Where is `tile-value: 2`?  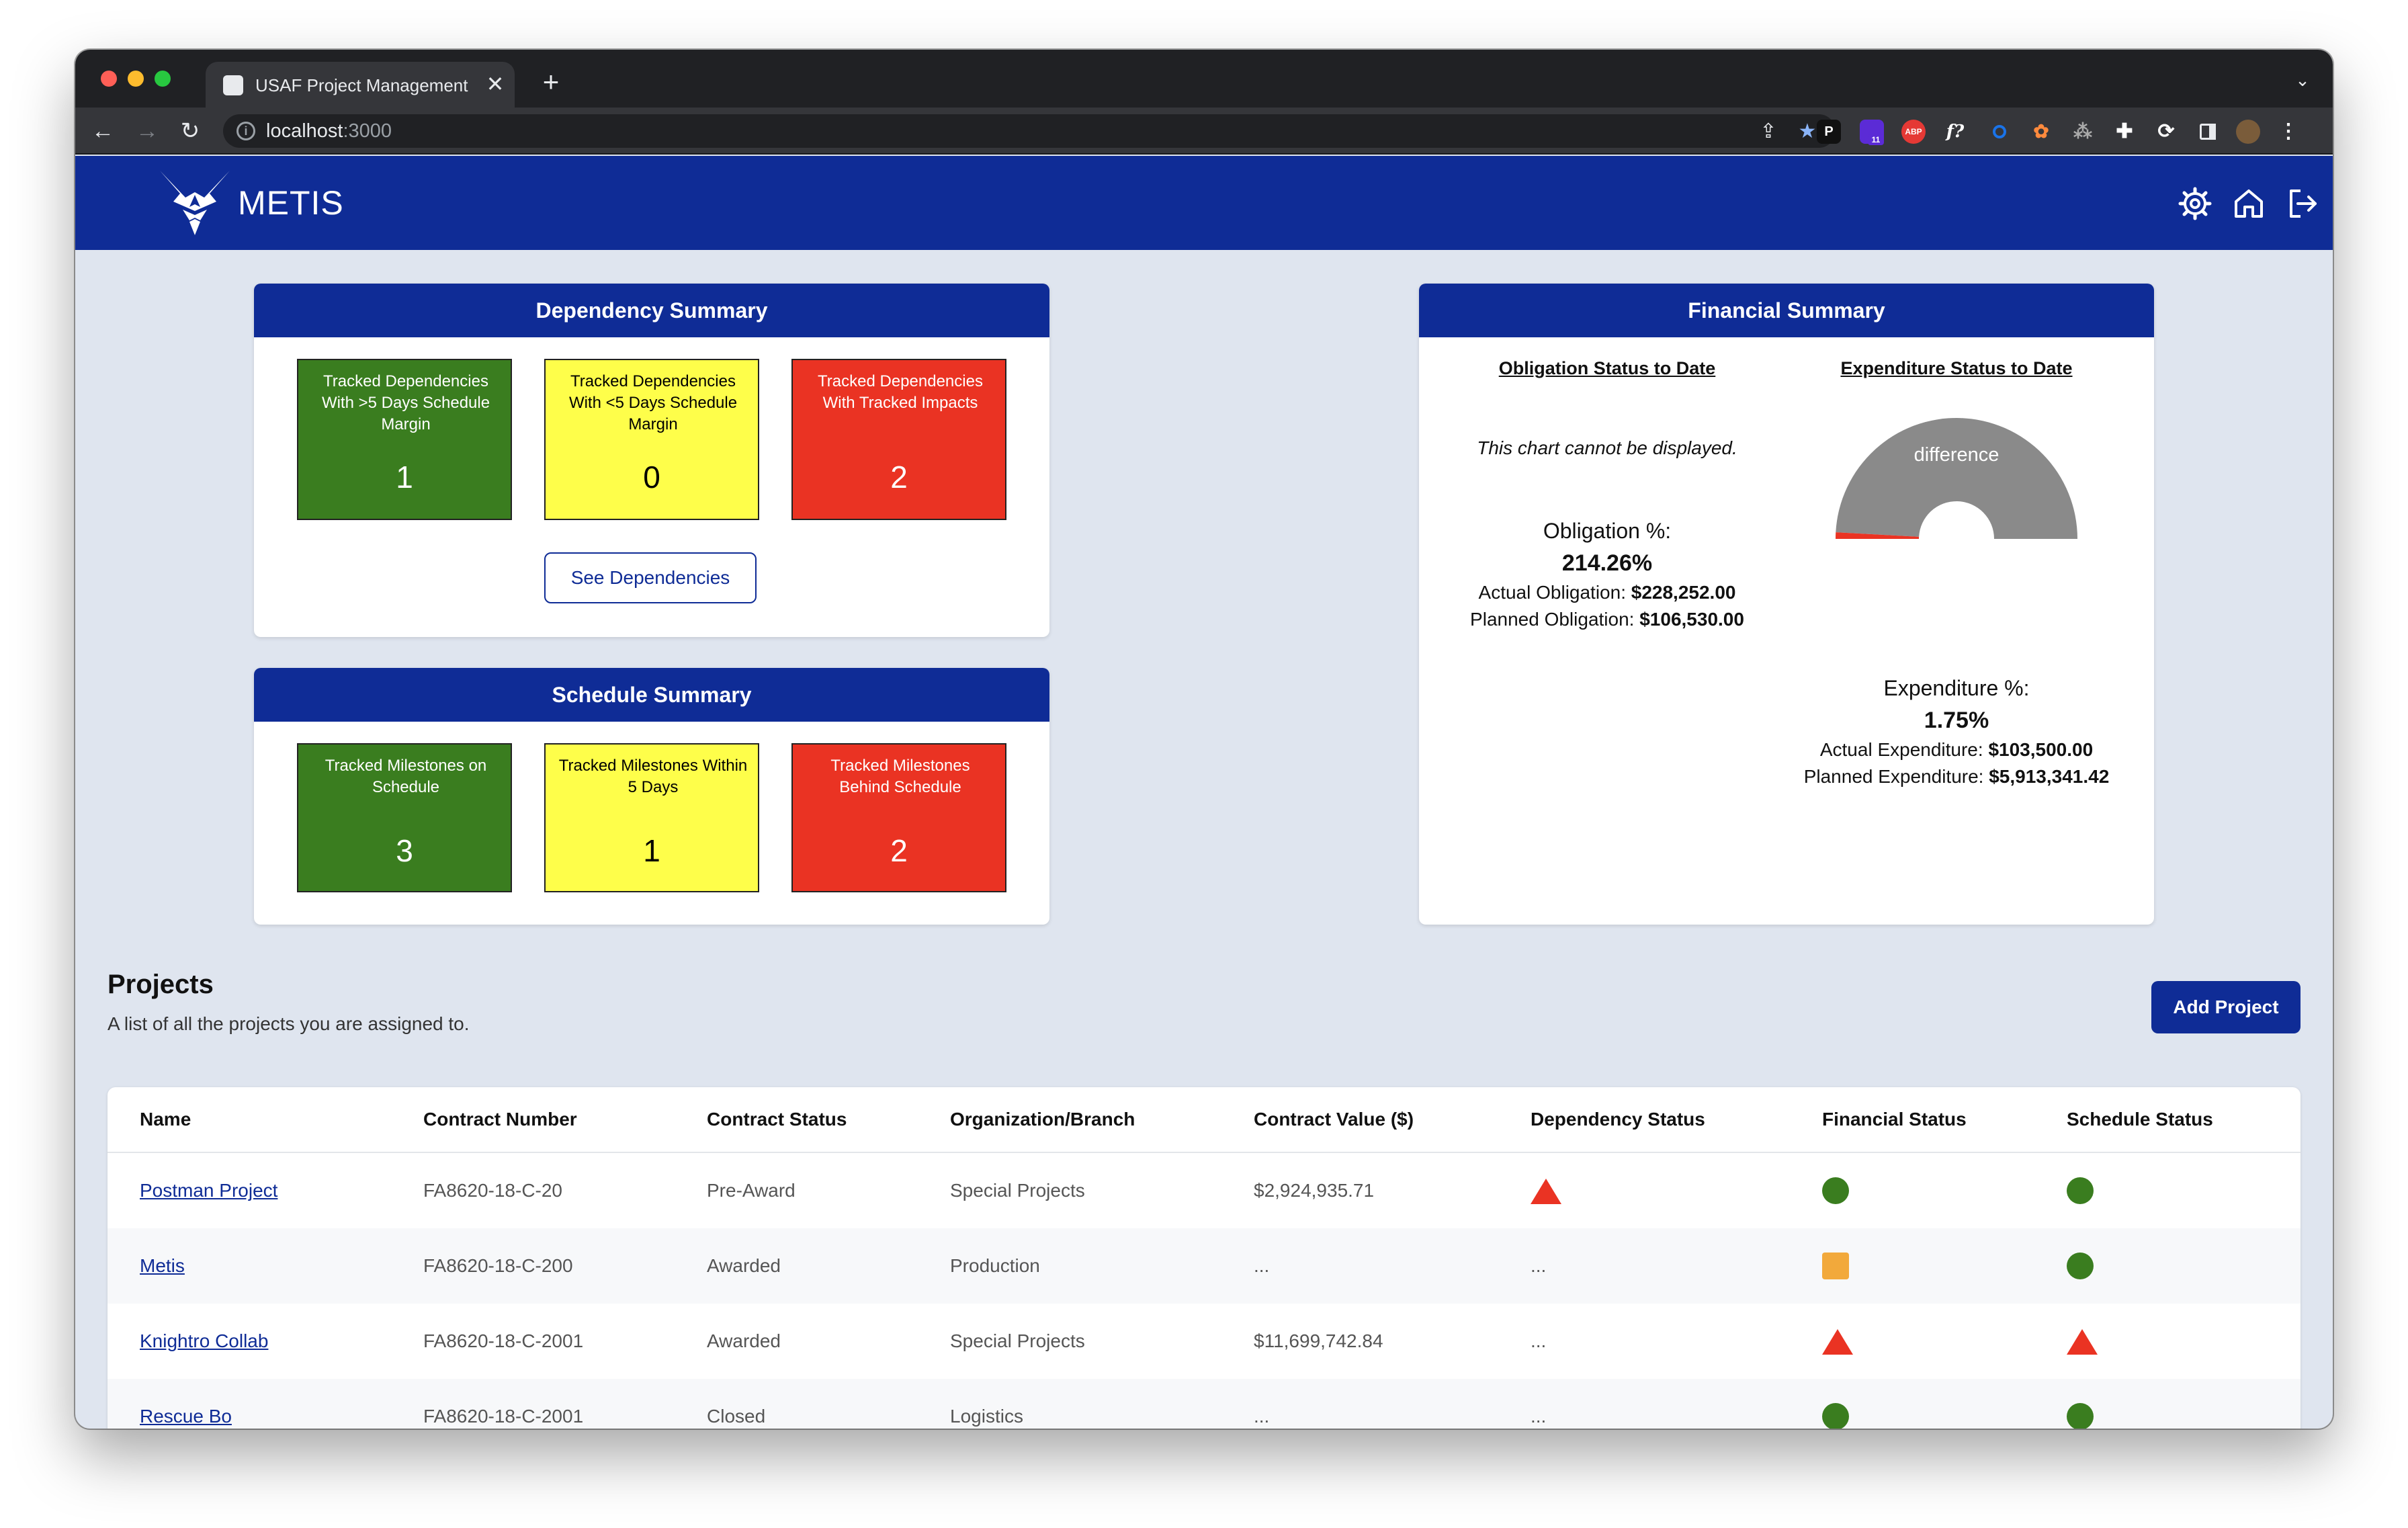 tile-value: 2 is located at coordinates (899, 477).